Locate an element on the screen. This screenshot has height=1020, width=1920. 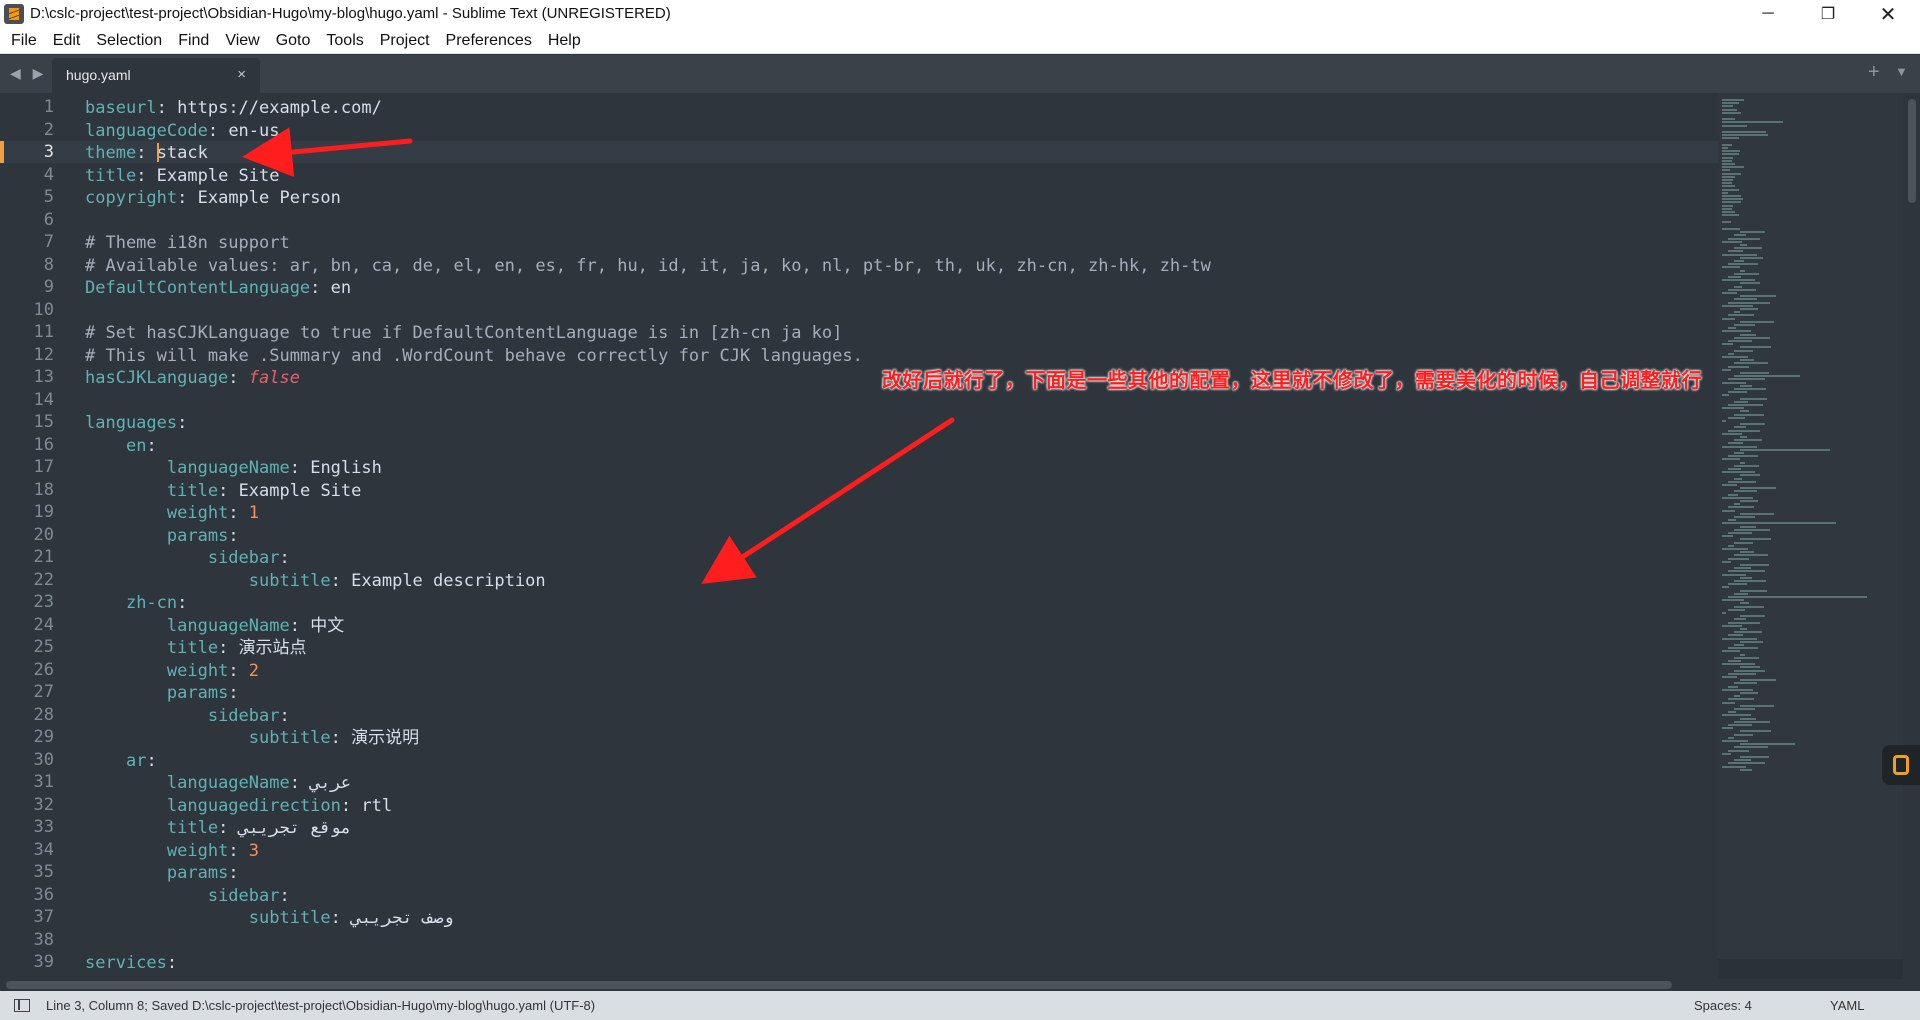
code-line: languageName: English is located at coordinates (233, 468).